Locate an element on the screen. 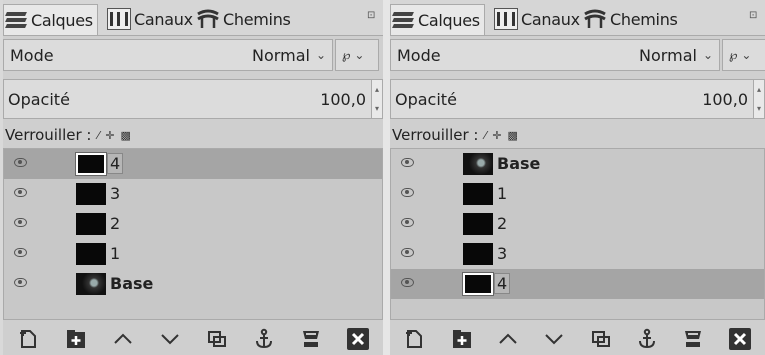  channels-icon is located at coordinates (506, 19).